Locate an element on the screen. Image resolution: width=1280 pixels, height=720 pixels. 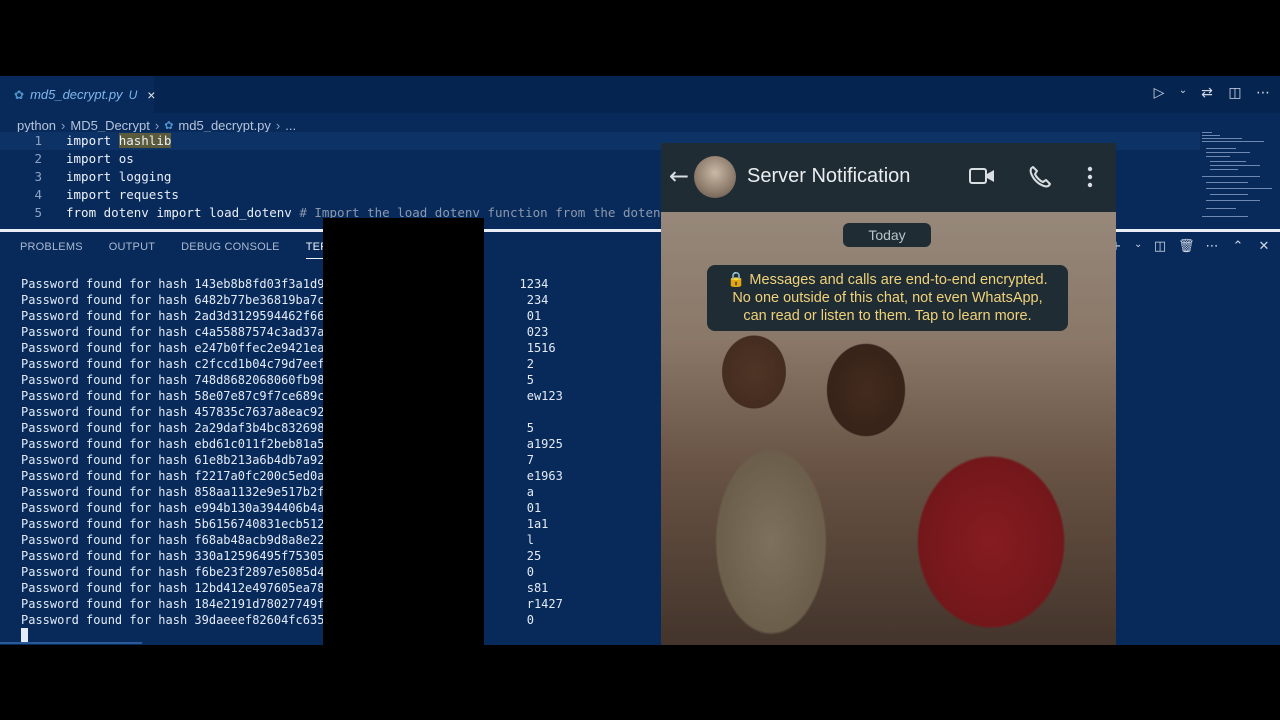
chat-header: ← Server Notification is located at coordinates (888, 177).